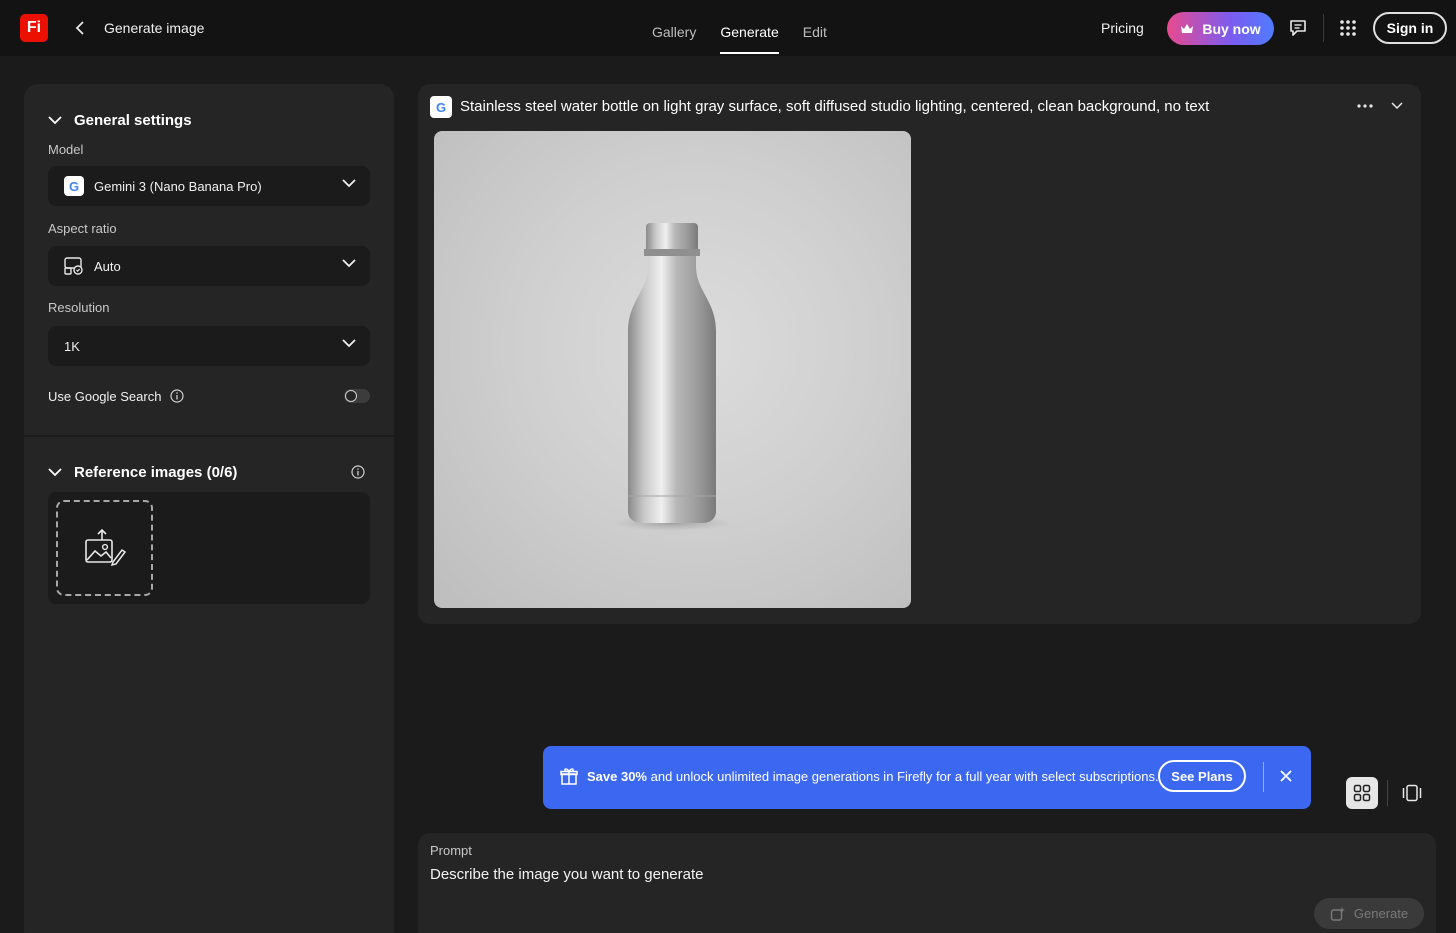 This screenshot has height=933, width=1456. Describe the element at coordinates (209, 548) in the screenshot. I see `reference-images-area` at that location.